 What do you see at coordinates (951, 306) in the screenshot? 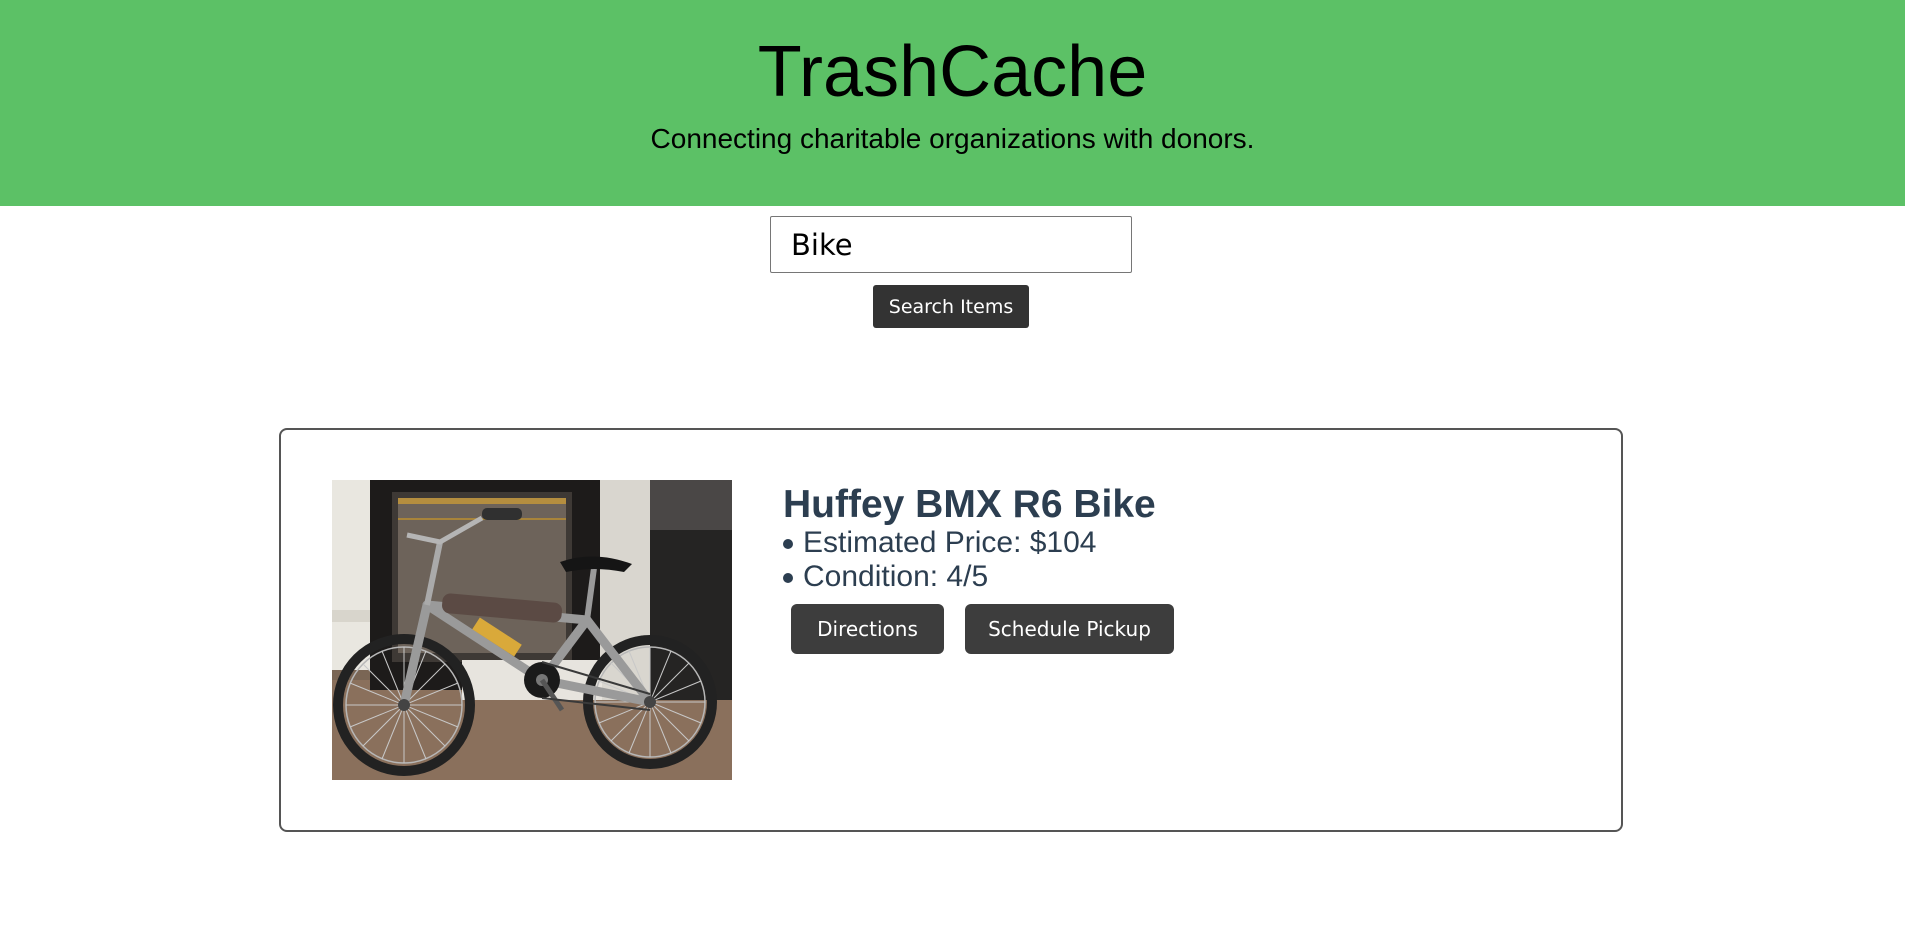
I see `search-items-button: Search Items` at bounding box center [951, 306].